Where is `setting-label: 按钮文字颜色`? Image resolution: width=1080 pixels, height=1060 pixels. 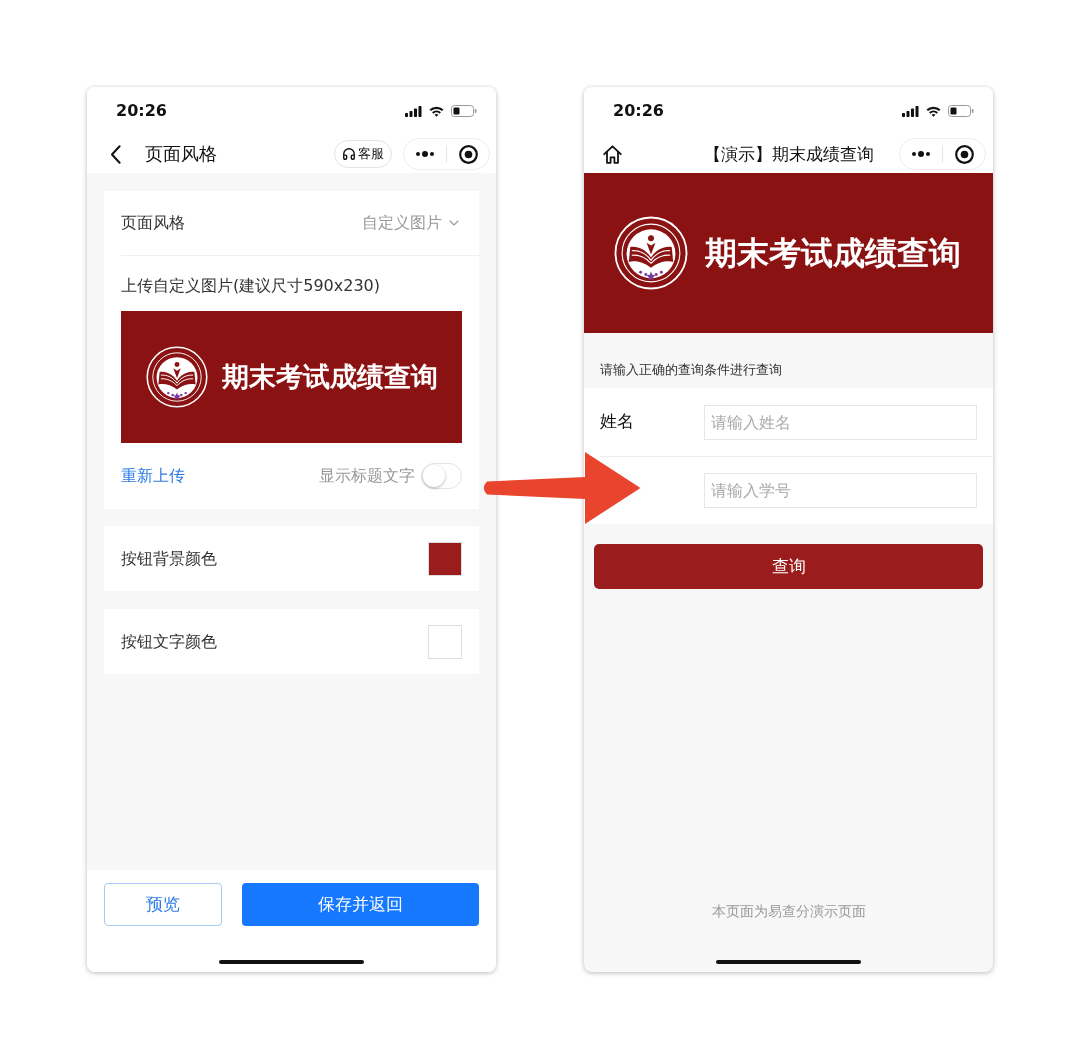 setting-label: 按钮文字颜色 is located at coordinates (169, 641).